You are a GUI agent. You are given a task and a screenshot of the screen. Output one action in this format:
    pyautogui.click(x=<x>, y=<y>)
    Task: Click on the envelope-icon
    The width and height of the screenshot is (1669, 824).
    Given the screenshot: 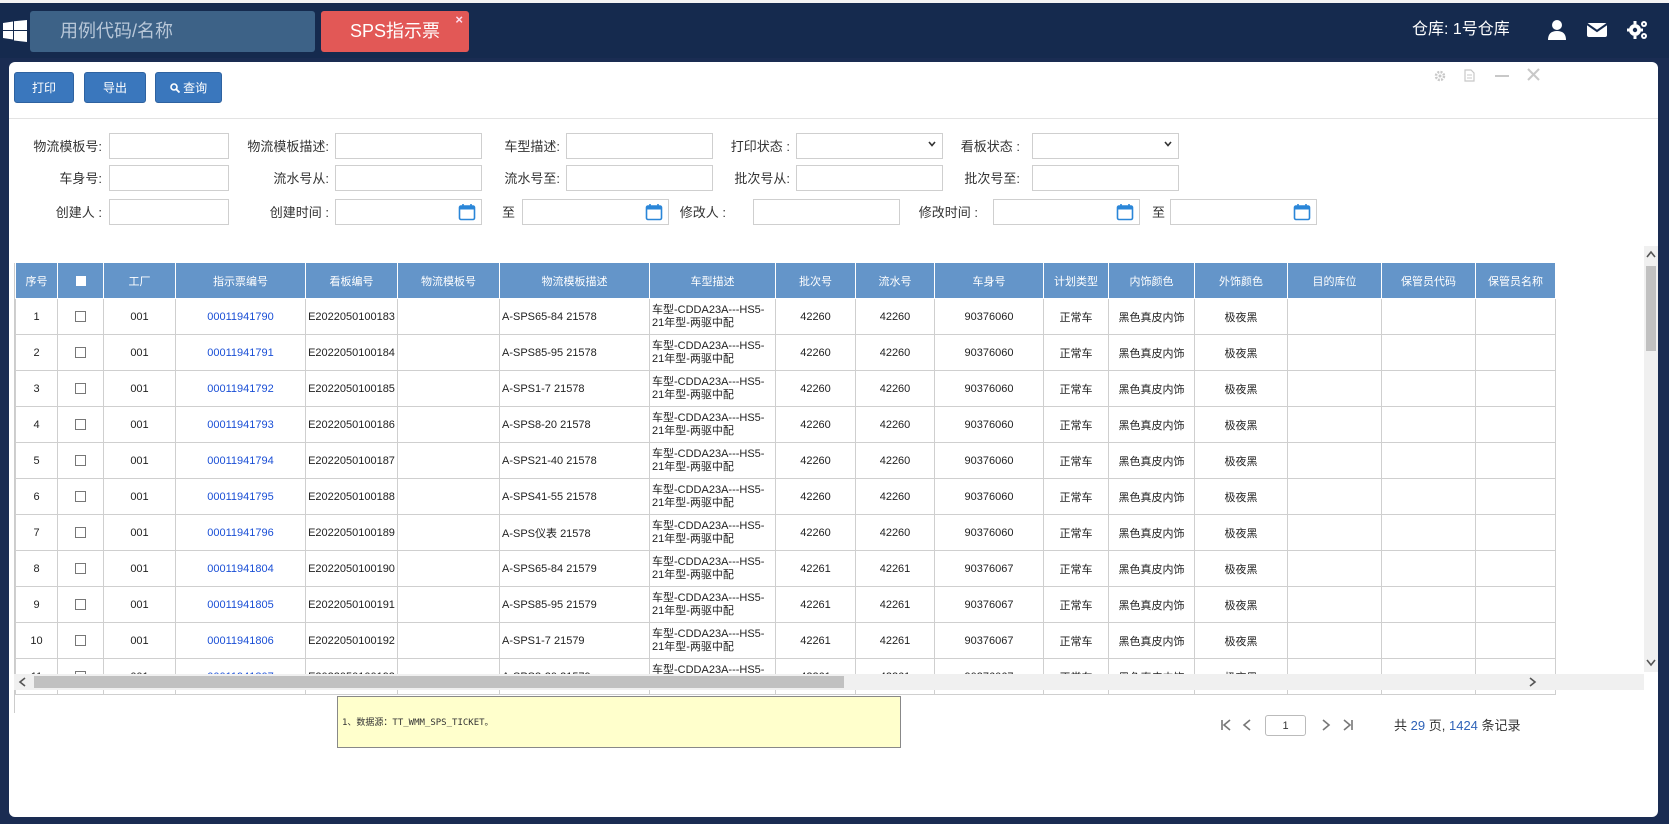 What is the action you would take?
    pyautogui.click(x=1597, y=30)
    